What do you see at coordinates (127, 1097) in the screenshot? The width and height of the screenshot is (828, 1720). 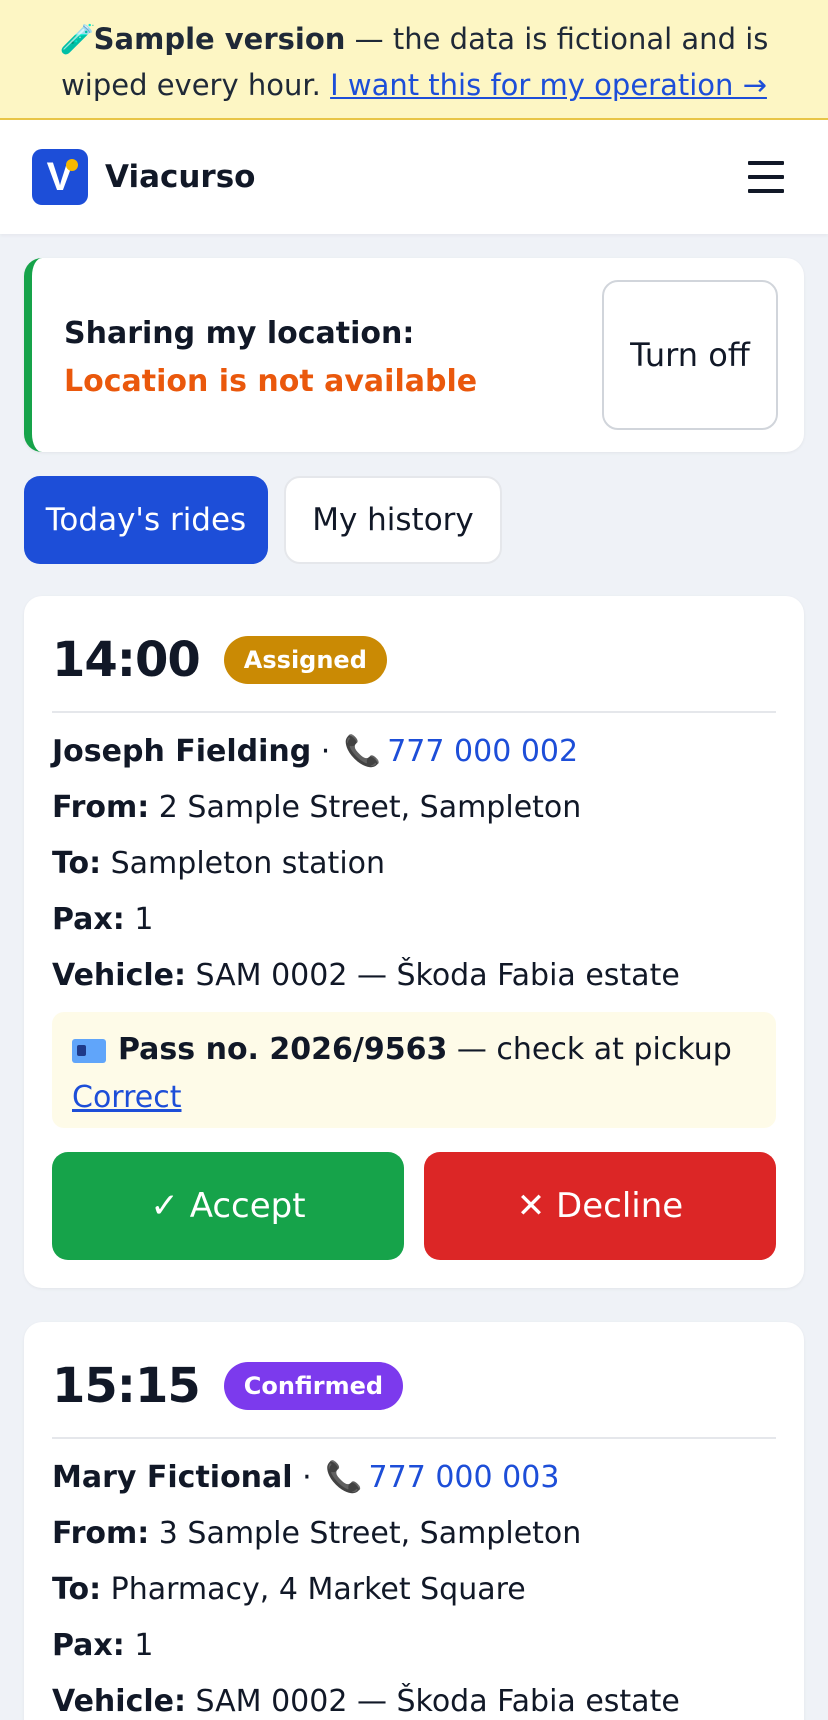 I see `correct-pass-link: Correct` at bounding box center [127, 1097].